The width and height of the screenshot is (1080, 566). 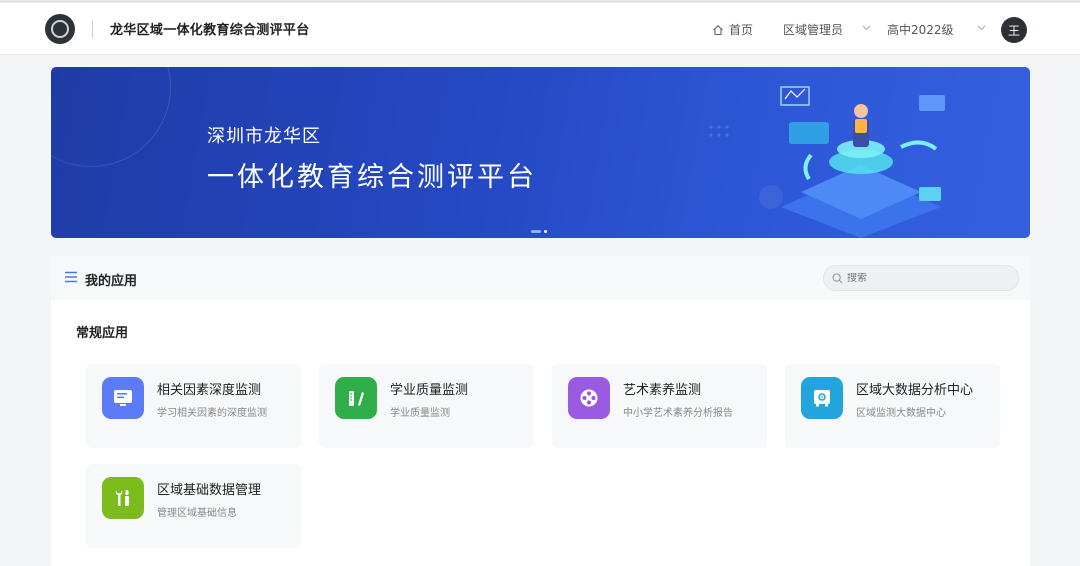 I want to click on film-reel-icon, so click(x=589, y=398).